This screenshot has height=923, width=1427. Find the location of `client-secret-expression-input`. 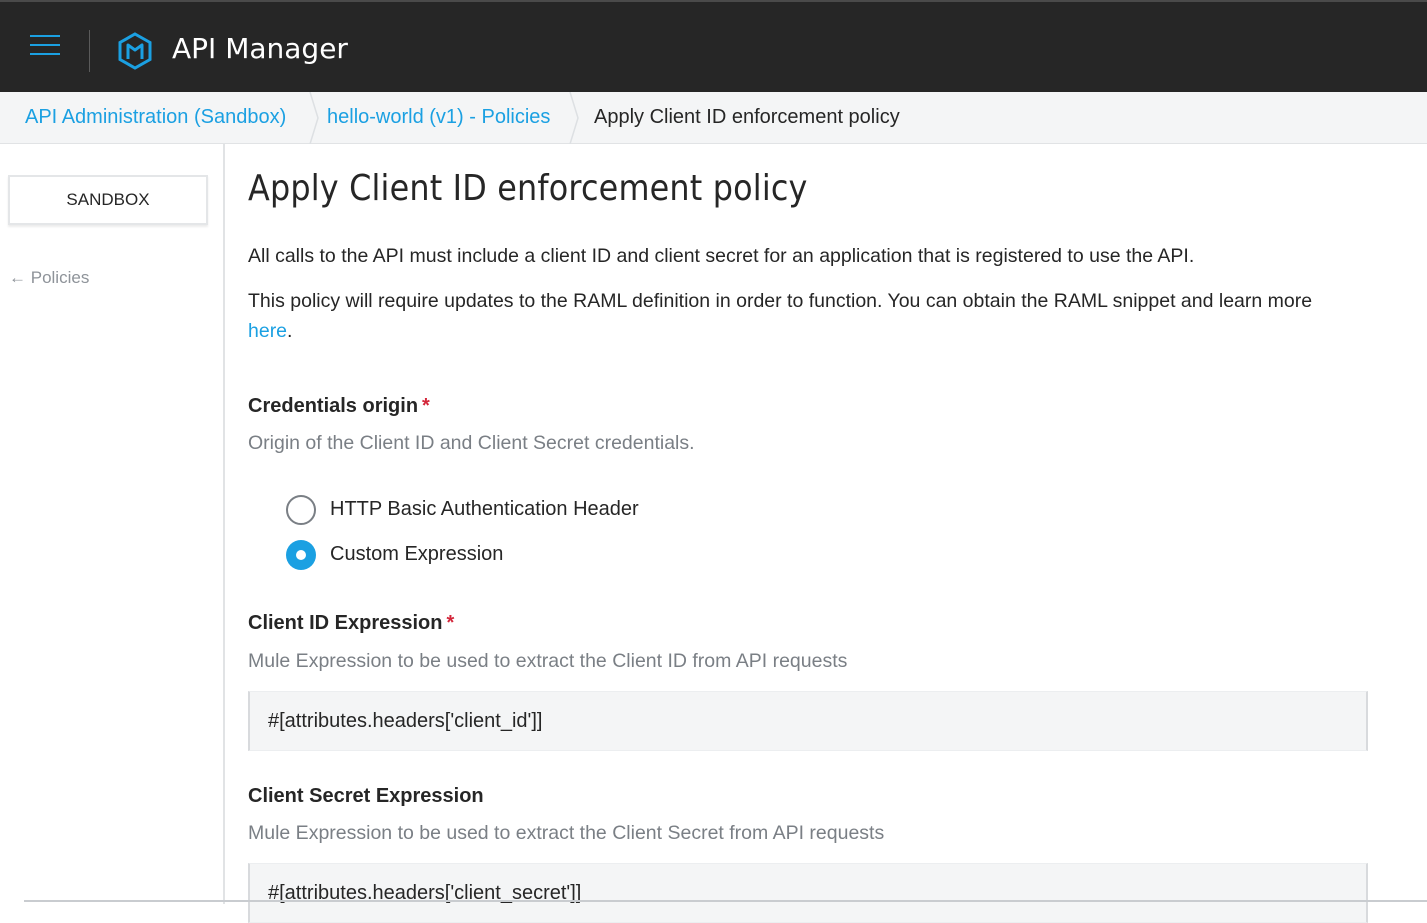

client-secret-expression-input is located at coordinates (808, 893).